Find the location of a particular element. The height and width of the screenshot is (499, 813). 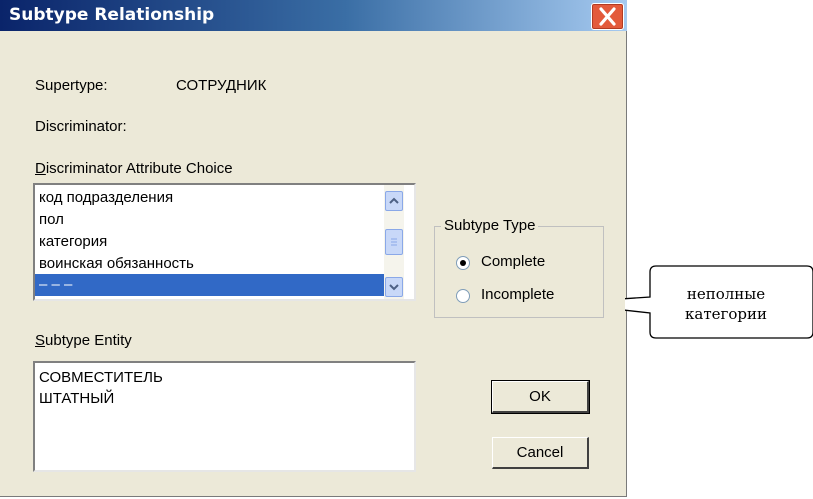

scroll-up-button is located at coordinates (394, 201).